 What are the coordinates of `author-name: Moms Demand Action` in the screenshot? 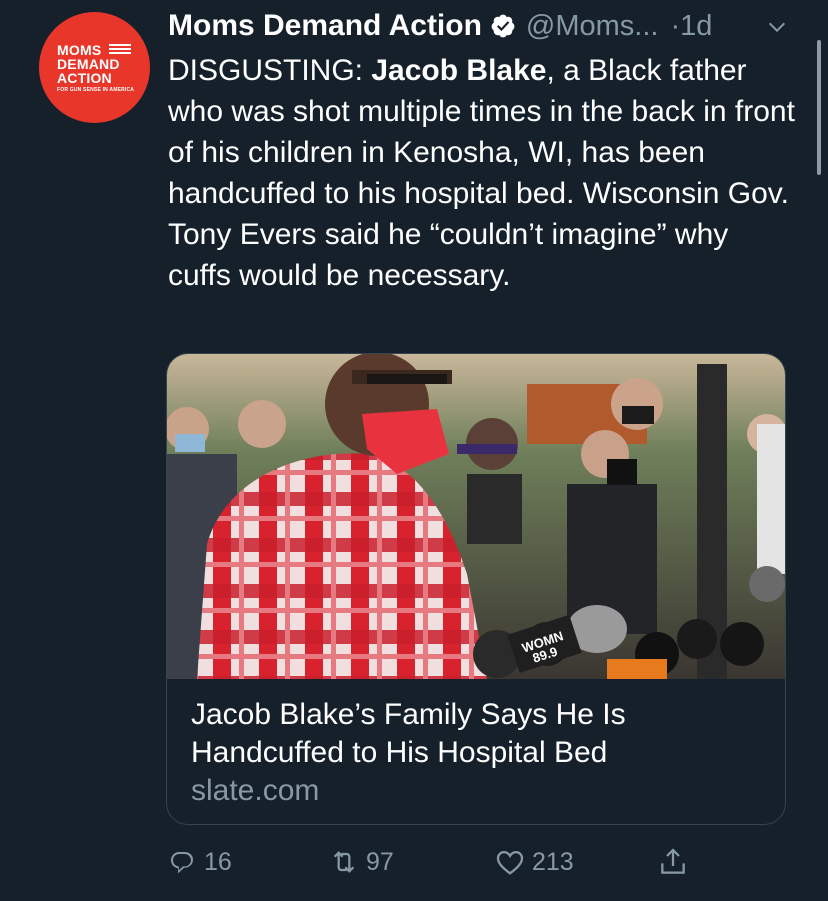 It's located at (325, 26).